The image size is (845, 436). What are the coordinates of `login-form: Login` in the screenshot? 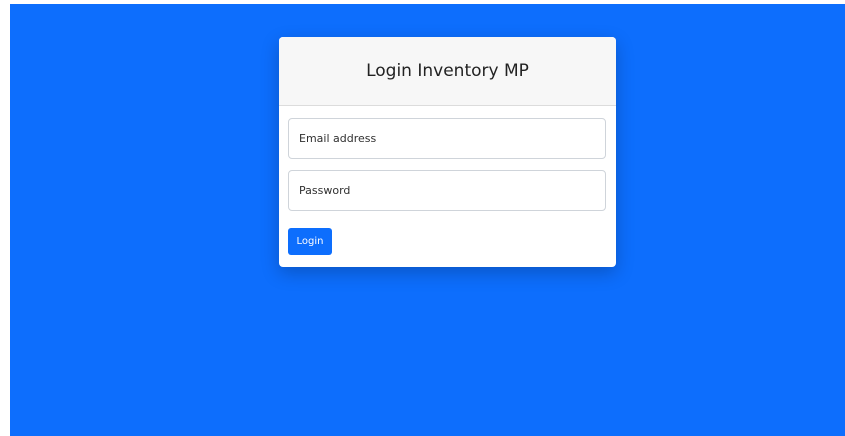 It's located at (447, 180).